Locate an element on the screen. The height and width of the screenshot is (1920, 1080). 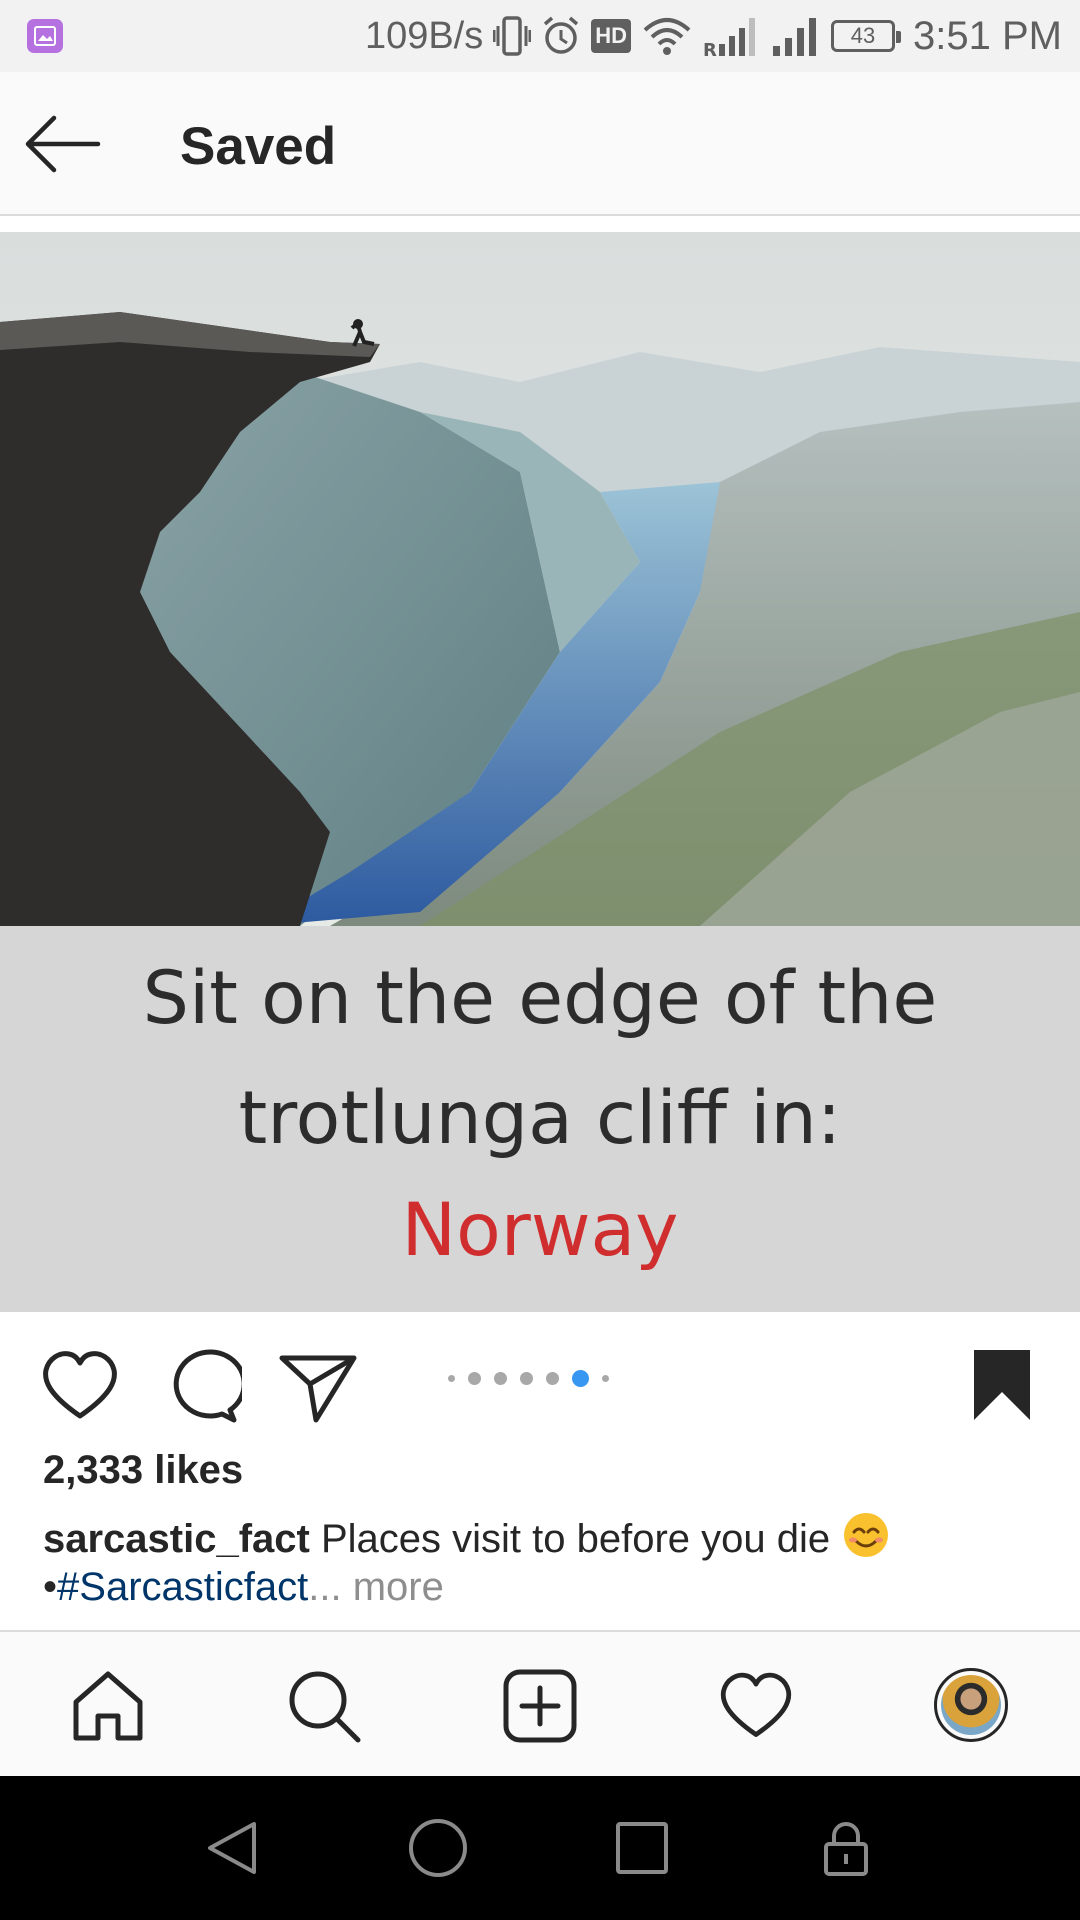
back-button is located at coordinates (72, 144).